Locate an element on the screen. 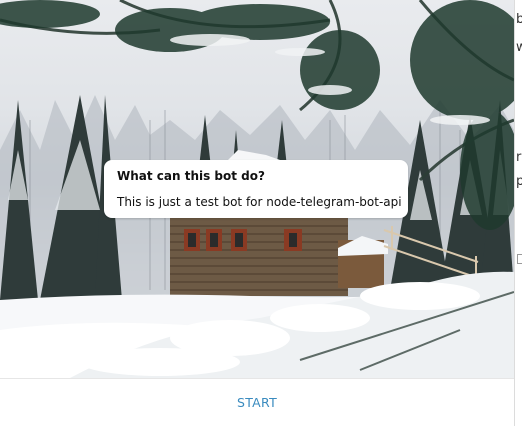 The image size is (522, 426). edge-text-fragment: w is located at coordinates (519, 48).